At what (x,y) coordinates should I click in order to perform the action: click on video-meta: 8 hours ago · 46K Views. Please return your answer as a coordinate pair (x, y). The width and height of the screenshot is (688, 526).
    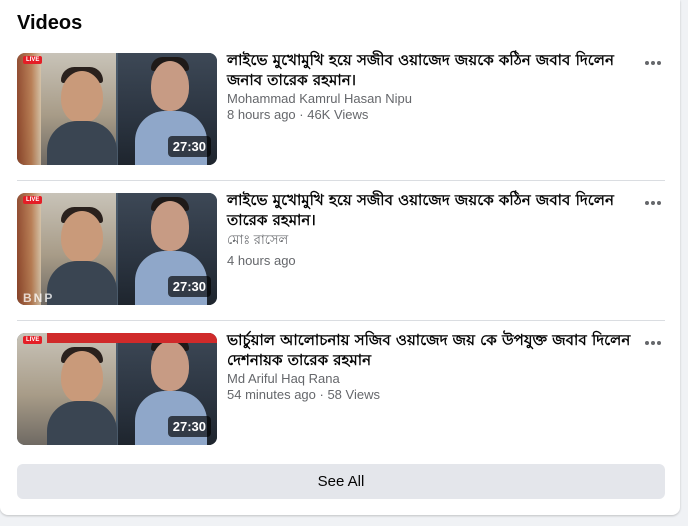
    Looking at the image, I should click on (298, 114).